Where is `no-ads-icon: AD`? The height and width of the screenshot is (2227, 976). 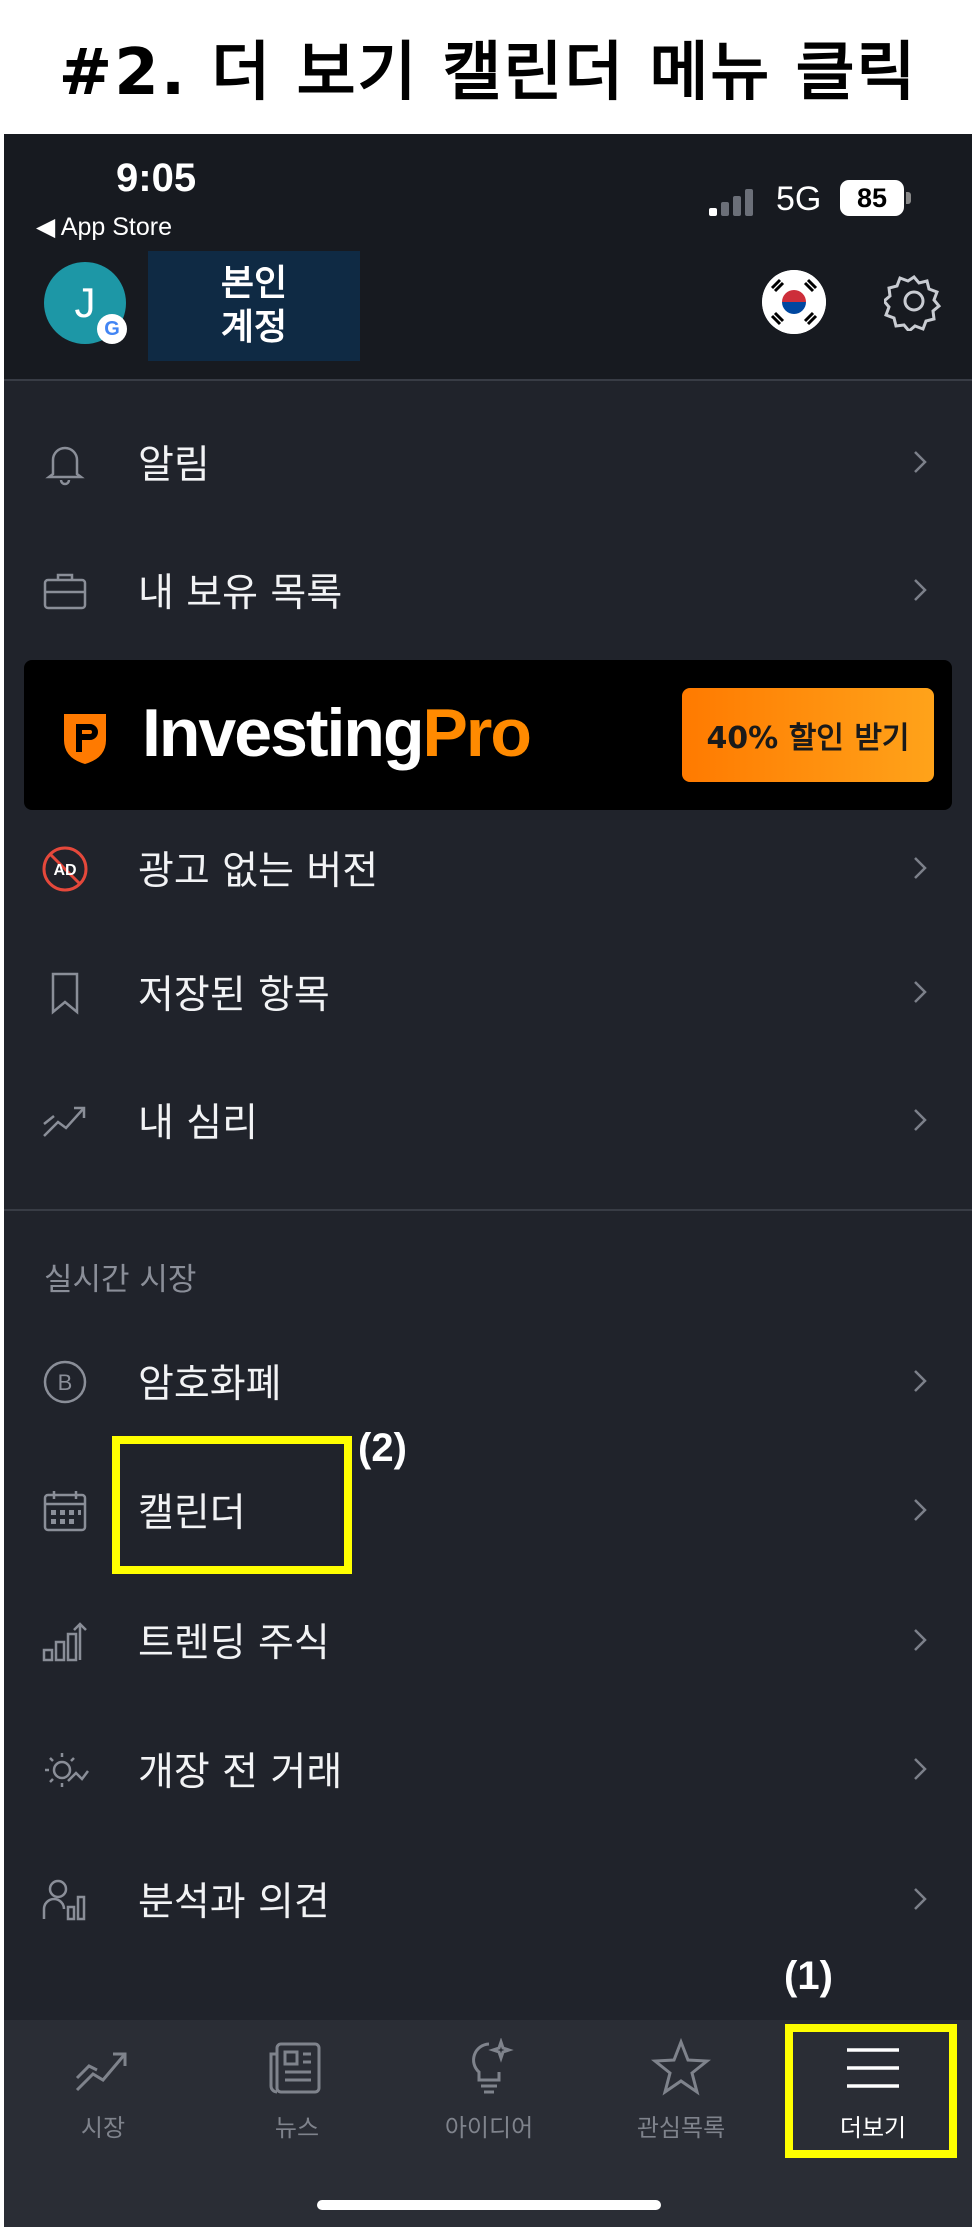
no-ads-icon: AD is located at coordinates (65, 869).